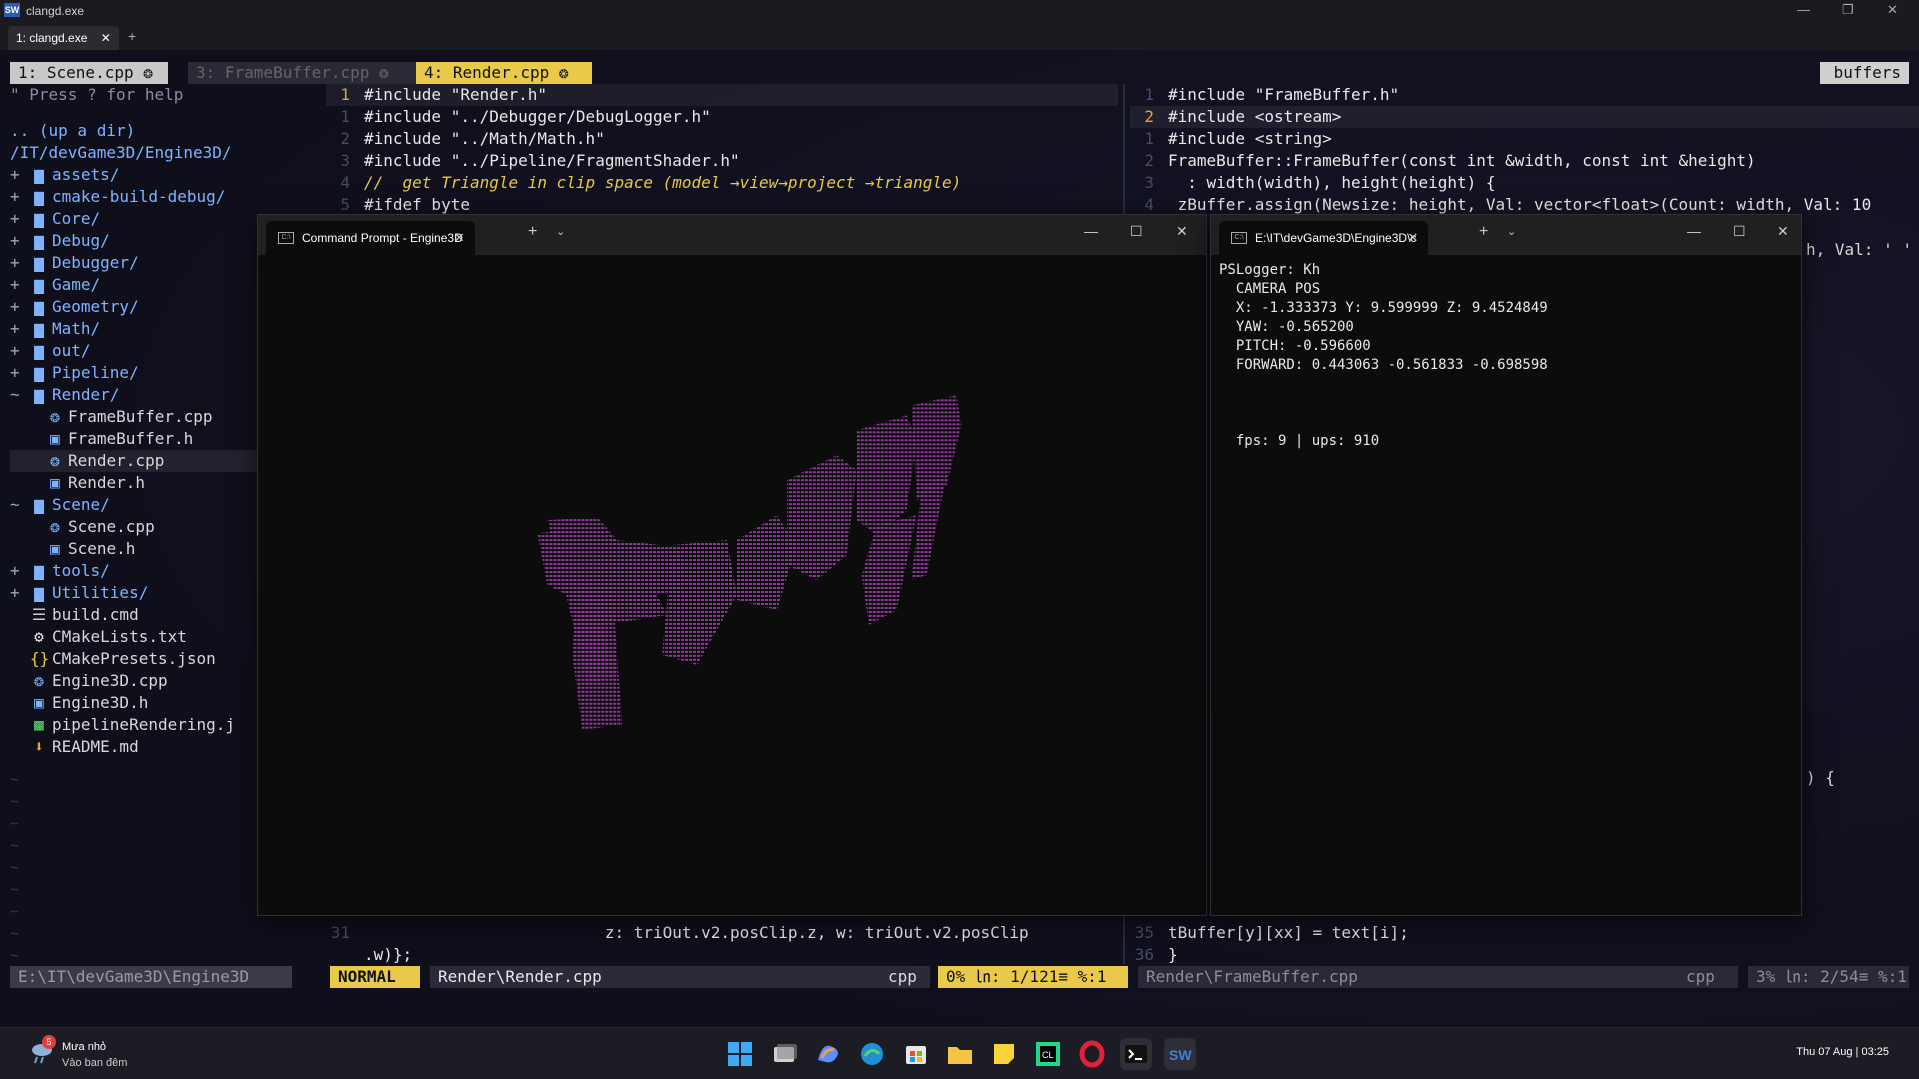  Describe the element at coordinates (135, 549) in the screenshot. I see `tree-entry: ▣ Scene.h` at that location.